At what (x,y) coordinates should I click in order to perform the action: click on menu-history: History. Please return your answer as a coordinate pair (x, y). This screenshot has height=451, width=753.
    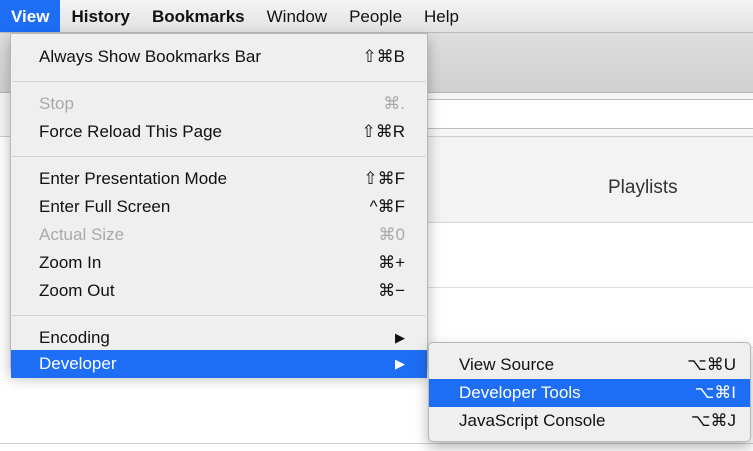
    Looking at the image, I should click on (100, 16).